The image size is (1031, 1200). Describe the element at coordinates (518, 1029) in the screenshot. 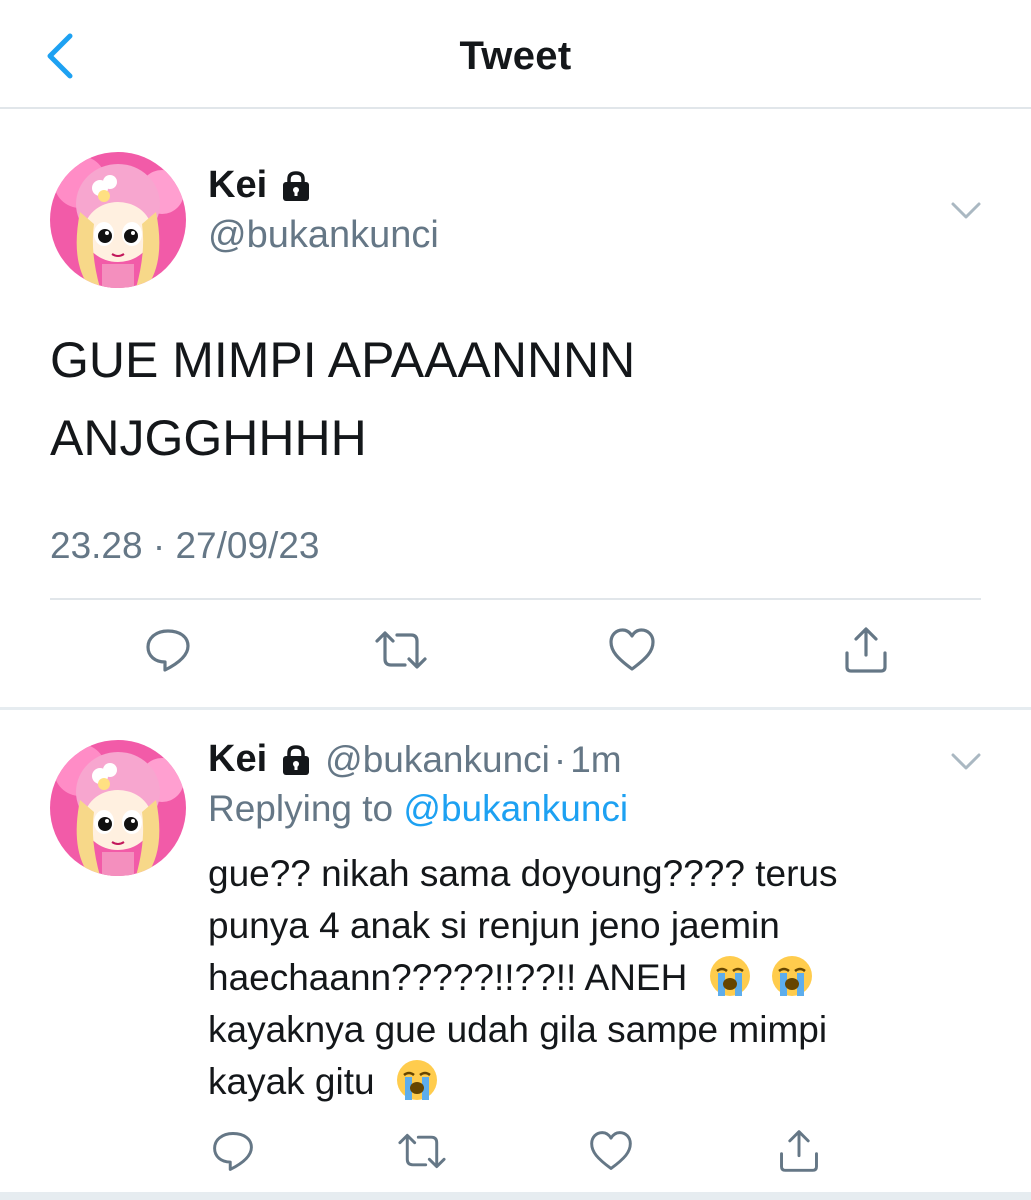

I see `reply-line: kayaknya gue udah gila sampe mimpi` at that location.